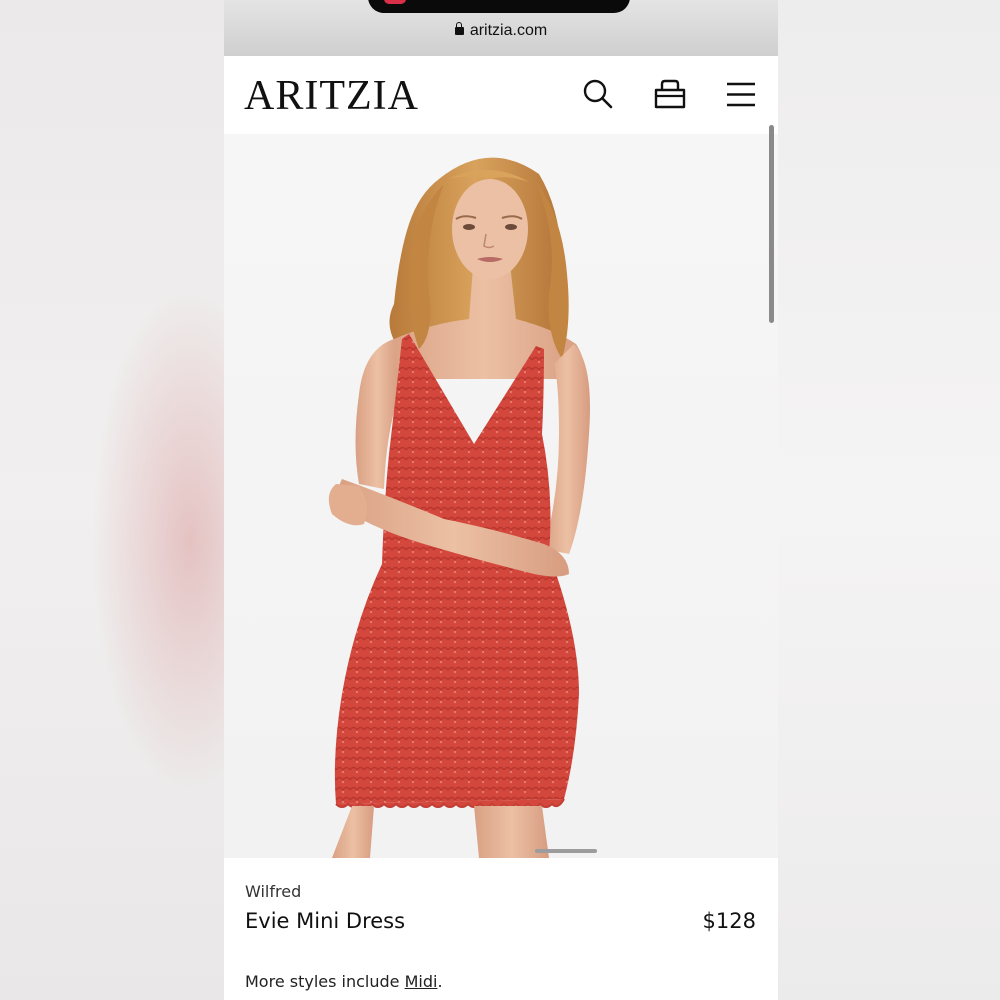  I want to click on midi-style-link: Midi, so click(421, 981).